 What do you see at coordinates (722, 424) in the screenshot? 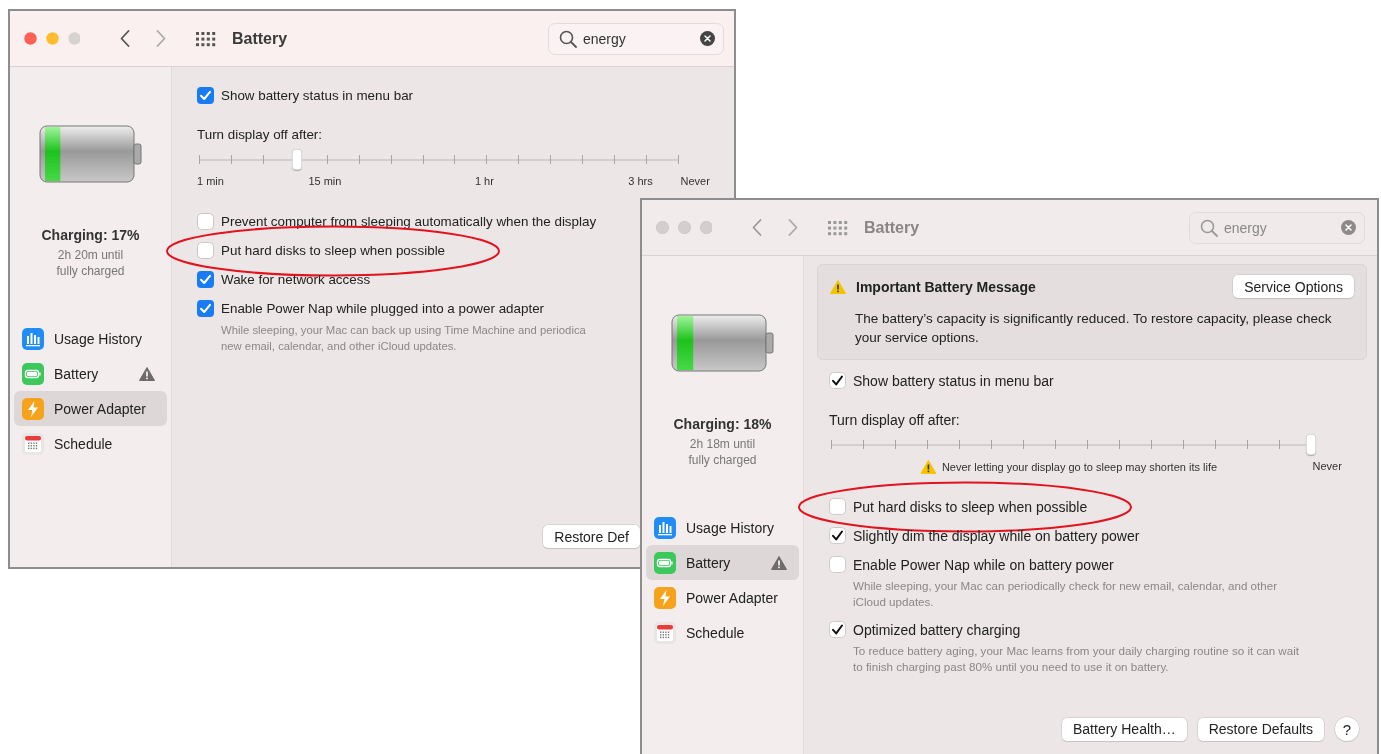
I see `charging-status: Charging: 18%` at bounding box center [722, 424].